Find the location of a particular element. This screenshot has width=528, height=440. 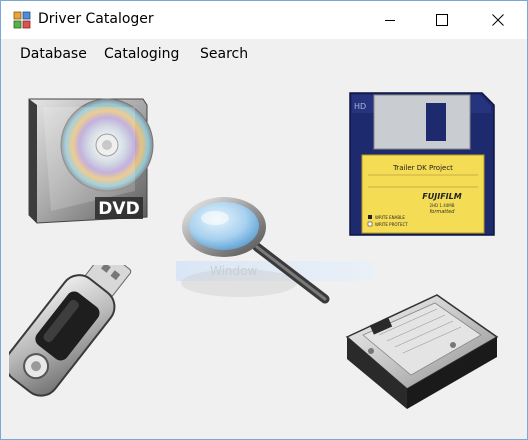

menu-database: Database is located at coordinates (53, 54).